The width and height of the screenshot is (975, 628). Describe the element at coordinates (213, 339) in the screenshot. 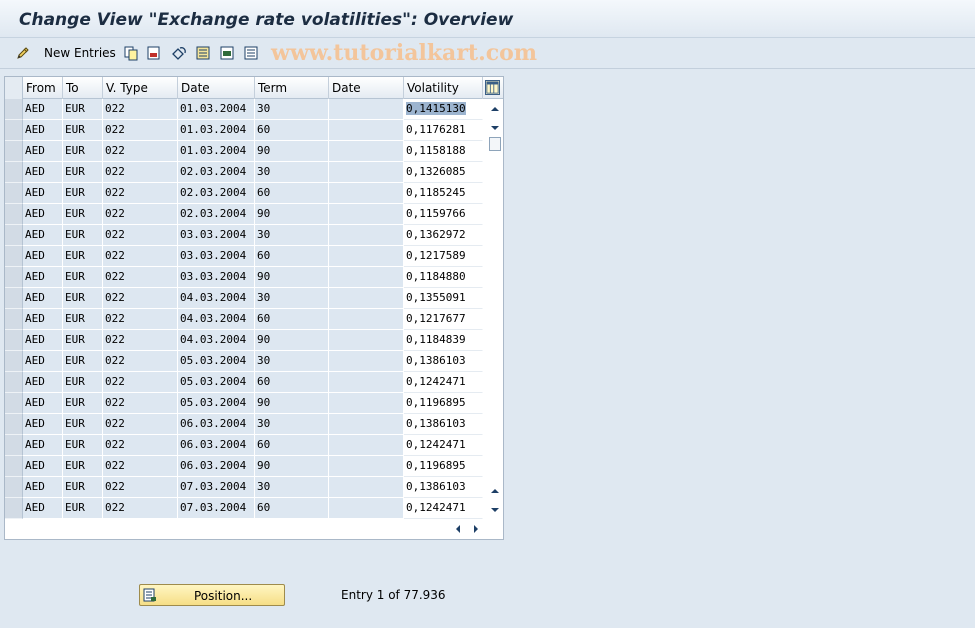

I see `cell-date-text: 04.03.2004` at that location.